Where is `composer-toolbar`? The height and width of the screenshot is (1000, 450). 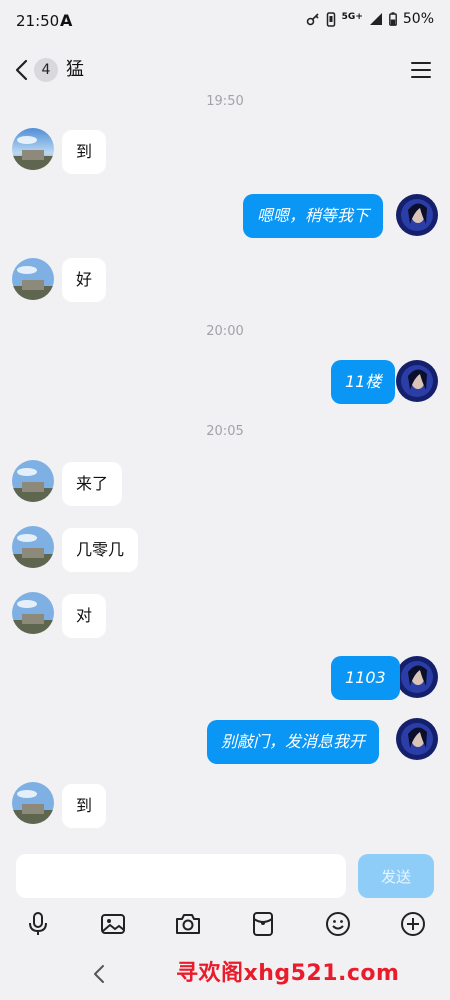
composer-toolbar is located at coordinates (225, 924).